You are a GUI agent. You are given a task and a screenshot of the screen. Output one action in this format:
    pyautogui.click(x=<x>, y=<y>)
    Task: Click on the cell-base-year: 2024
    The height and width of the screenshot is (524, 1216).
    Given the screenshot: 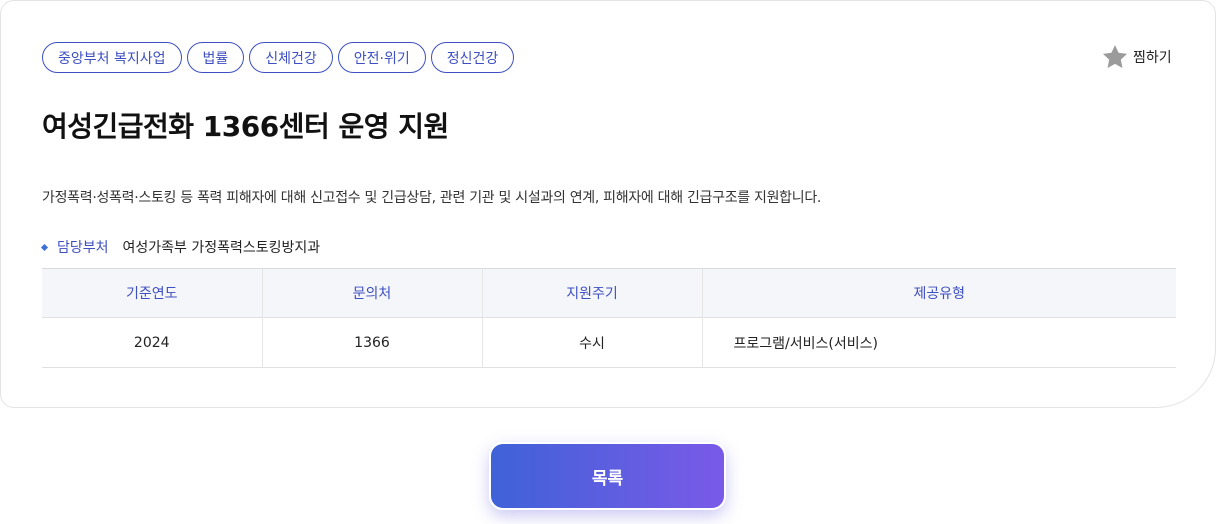 What is the action you would take?
    pyautogui.click(x=152, y=342)
    